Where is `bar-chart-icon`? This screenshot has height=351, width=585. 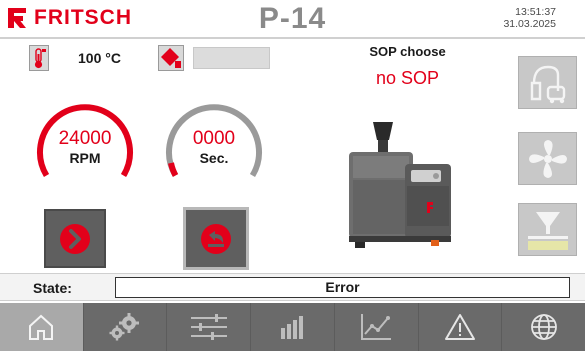
bar-chart-icon is located at coordinates (291, 327).